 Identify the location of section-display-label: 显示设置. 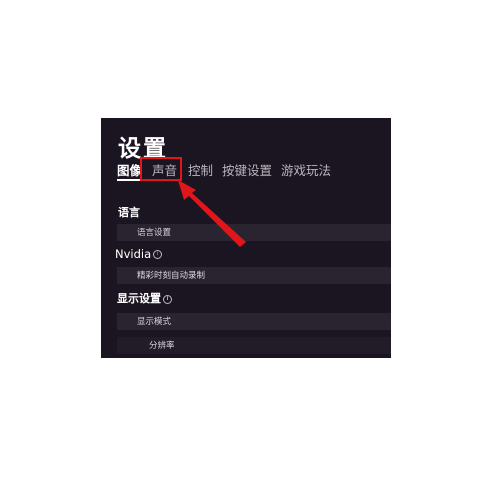
(139, 298).